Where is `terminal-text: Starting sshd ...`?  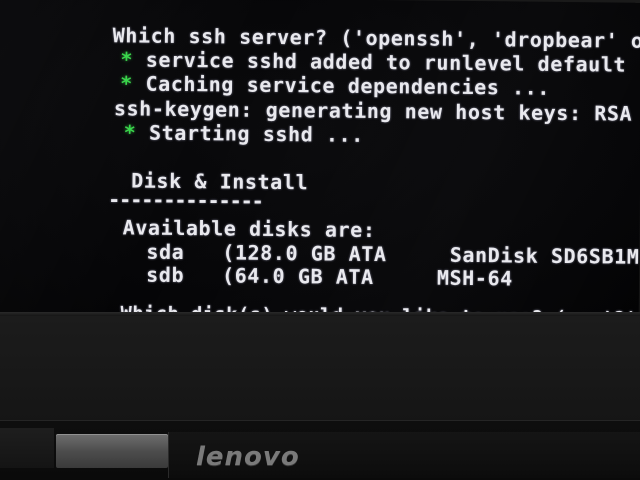
terminal-text: Starting sshd ... is located at coordinates (250, 133).